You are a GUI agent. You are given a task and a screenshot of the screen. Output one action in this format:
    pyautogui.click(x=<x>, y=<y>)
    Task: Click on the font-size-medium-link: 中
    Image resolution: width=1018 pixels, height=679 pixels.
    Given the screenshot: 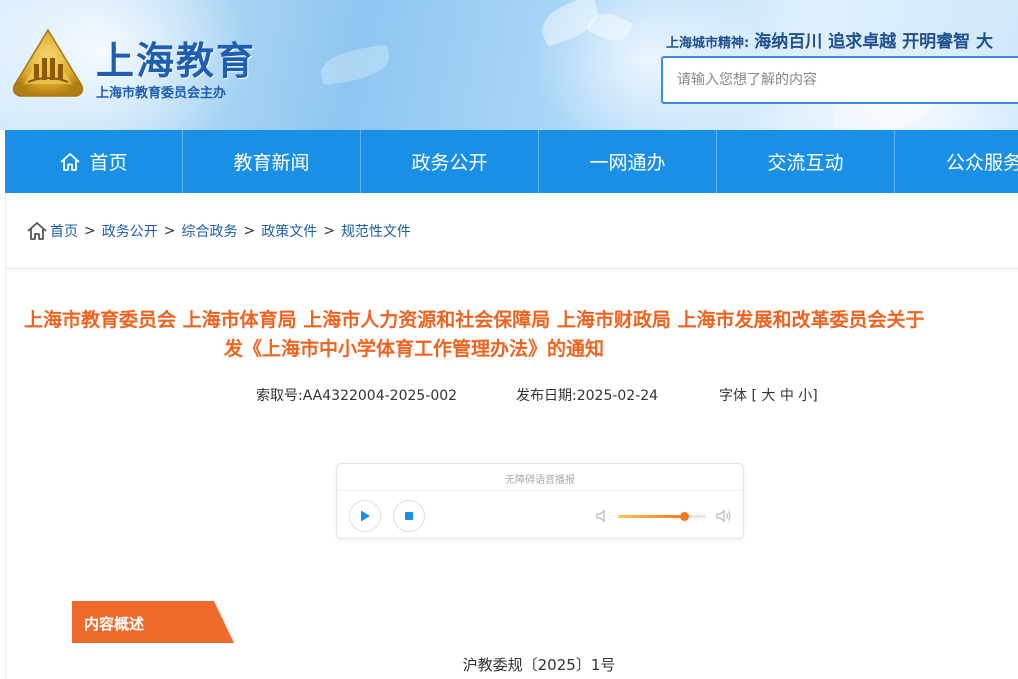 What is the action you would take?
    pyautogui.click(x=787, y=396)
    